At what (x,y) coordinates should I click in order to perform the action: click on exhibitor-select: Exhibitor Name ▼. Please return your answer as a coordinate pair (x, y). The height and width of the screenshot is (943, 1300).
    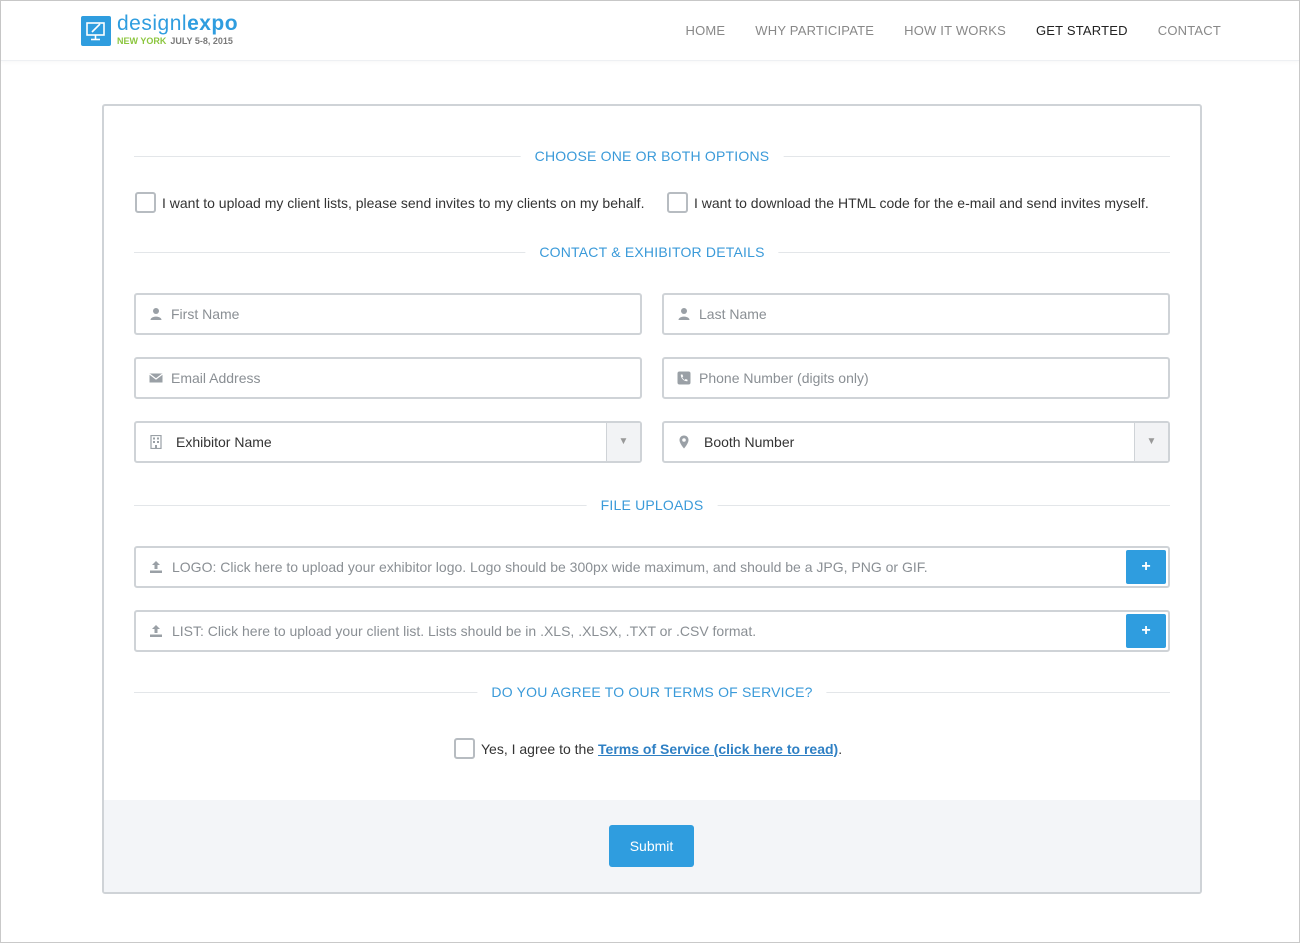
    Looking at the image, I should click on (388, 442).